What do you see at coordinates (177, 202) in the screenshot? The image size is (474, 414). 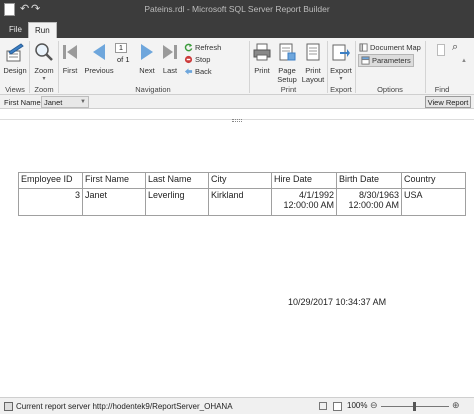 I see `cell-last-name: Leverling` at bounding box center [177, 202].